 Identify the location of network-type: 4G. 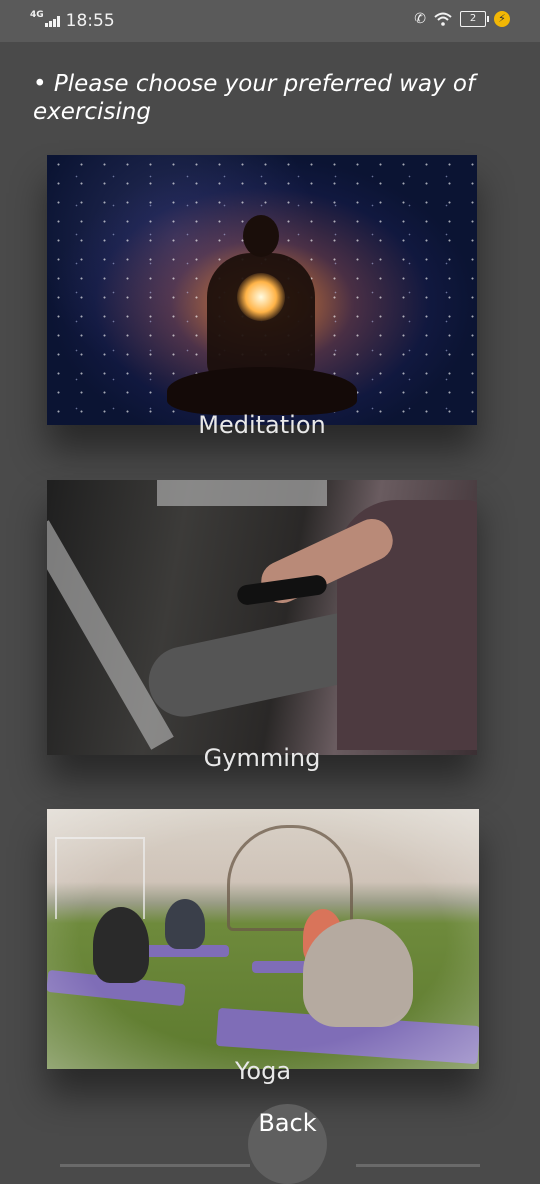
(37, 15).